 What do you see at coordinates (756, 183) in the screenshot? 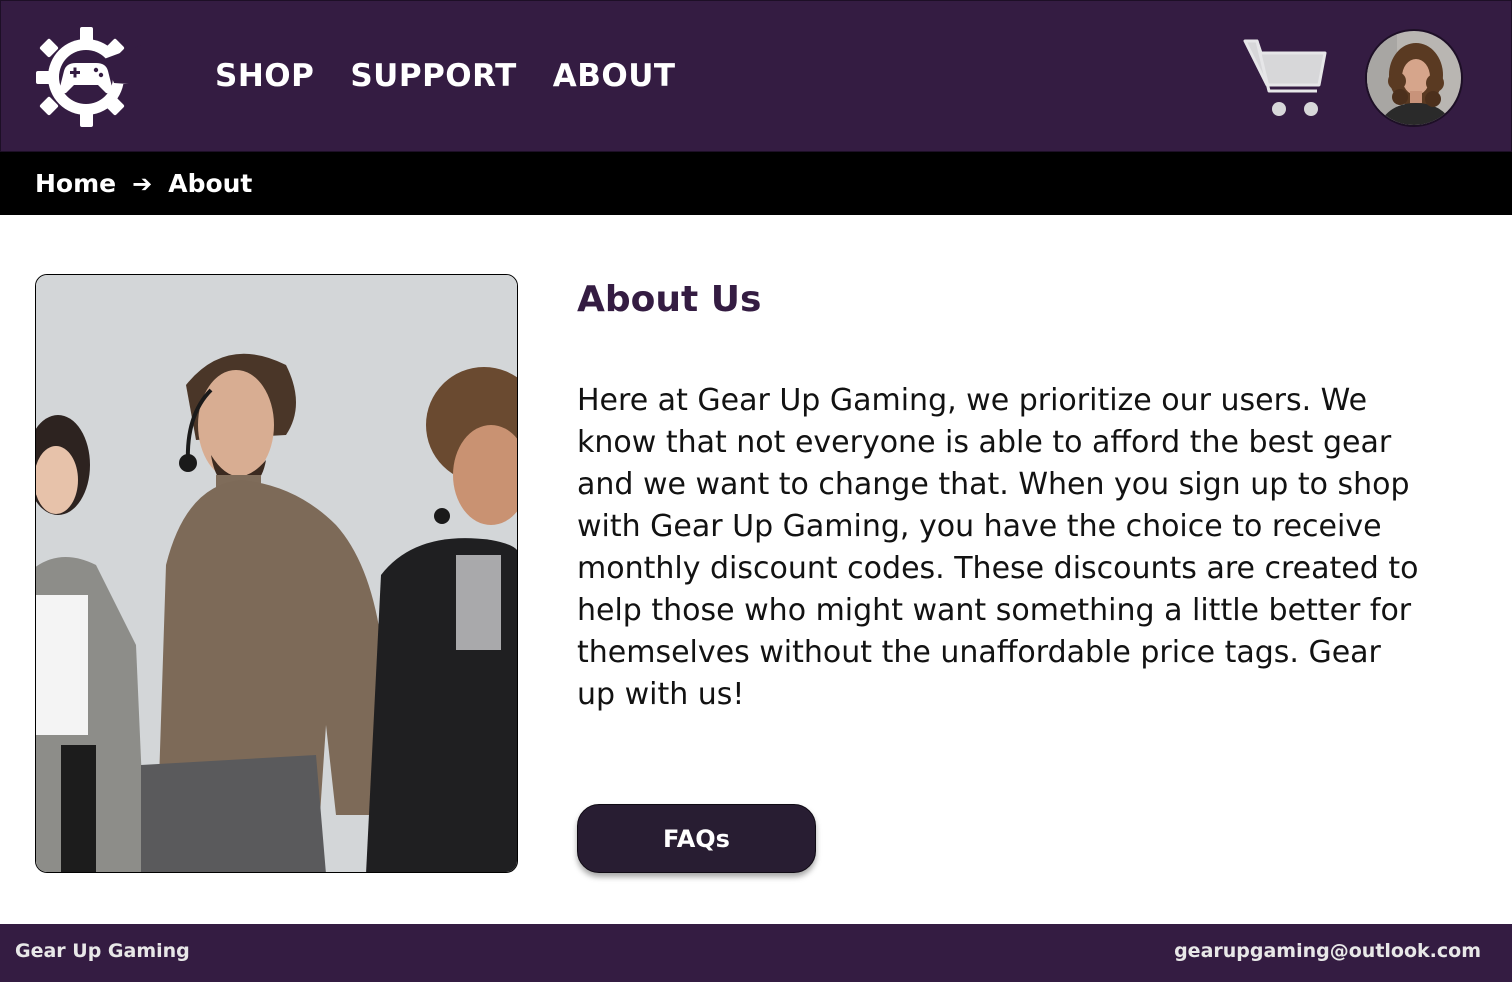
I see `breadcrumb: Home ➔ About` at bounding box center [756, 183].